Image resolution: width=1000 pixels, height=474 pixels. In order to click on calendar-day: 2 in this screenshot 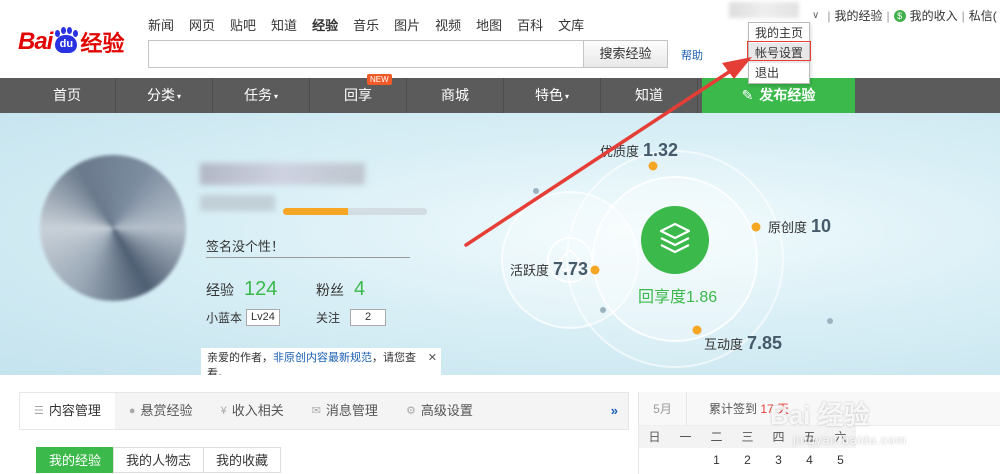, I will do `click(747, 460)`.